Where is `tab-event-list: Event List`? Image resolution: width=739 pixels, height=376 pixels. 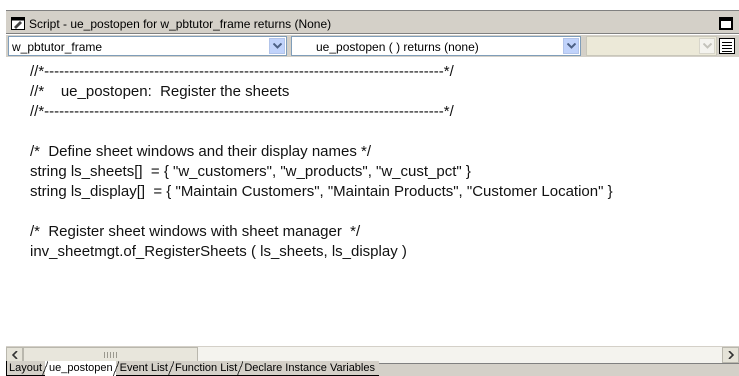 tab-event-list: Event List is located at coordinates (142, 368).